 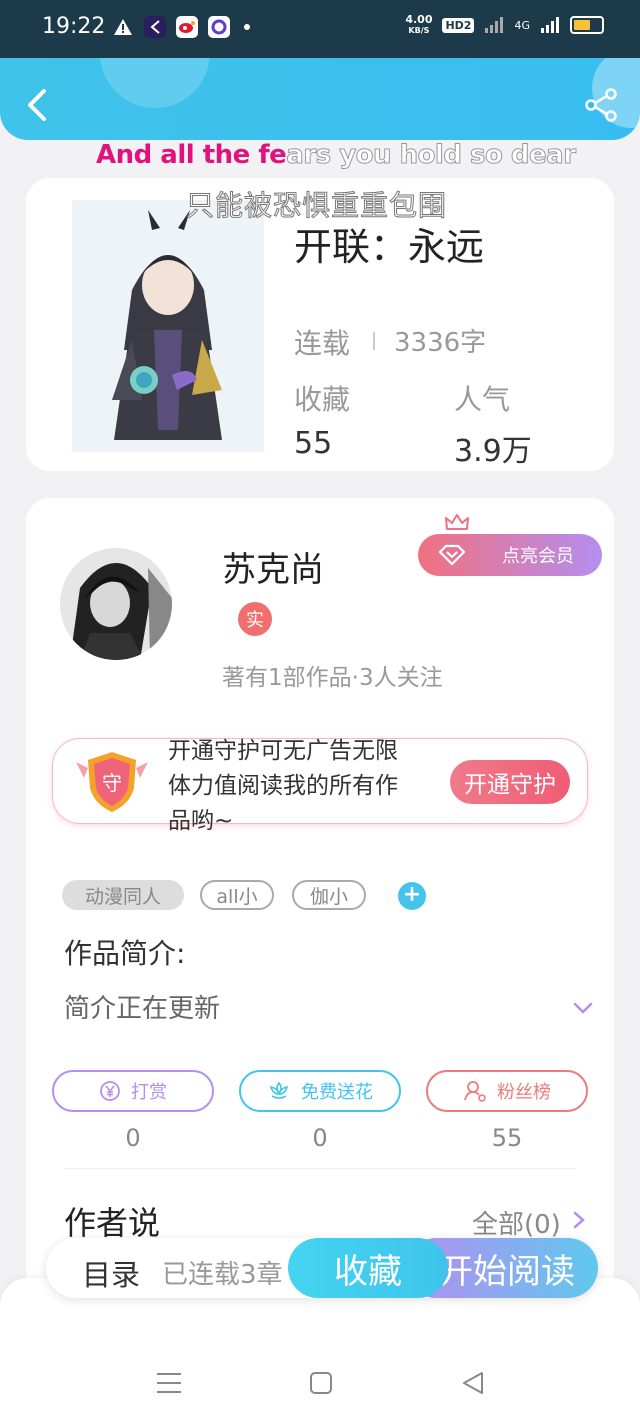 I want to click on collect-label: 收藏, so click(x=322, y=399).